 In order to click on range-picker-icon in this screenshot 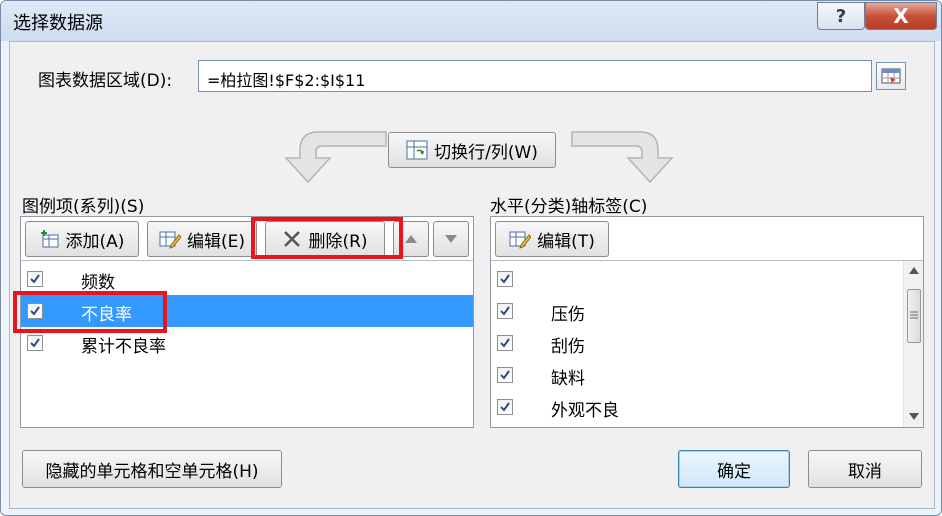, I will do `click(891, 76)`.